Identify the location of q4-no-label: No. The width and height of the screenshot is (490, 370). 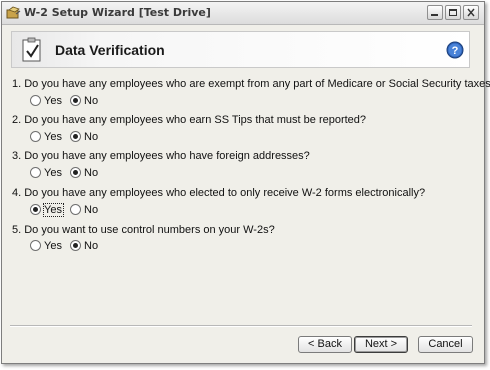
(91, 209).